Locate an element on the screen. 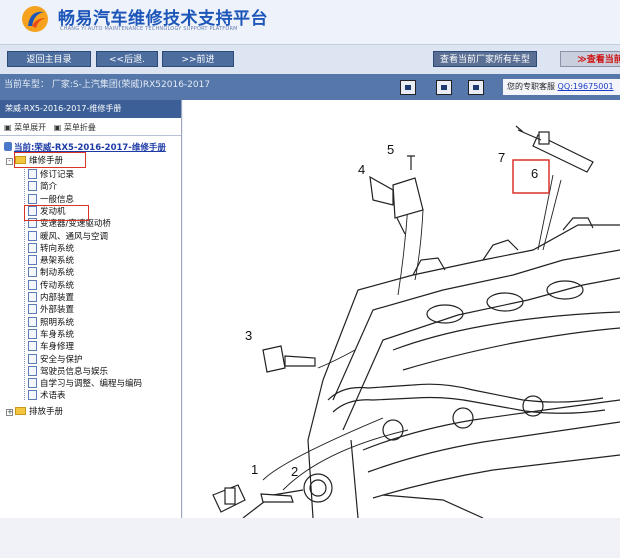 This screenshot has height=558, width=620. collapse-menu-icon: ▣ is located at coordinates (56, 127).